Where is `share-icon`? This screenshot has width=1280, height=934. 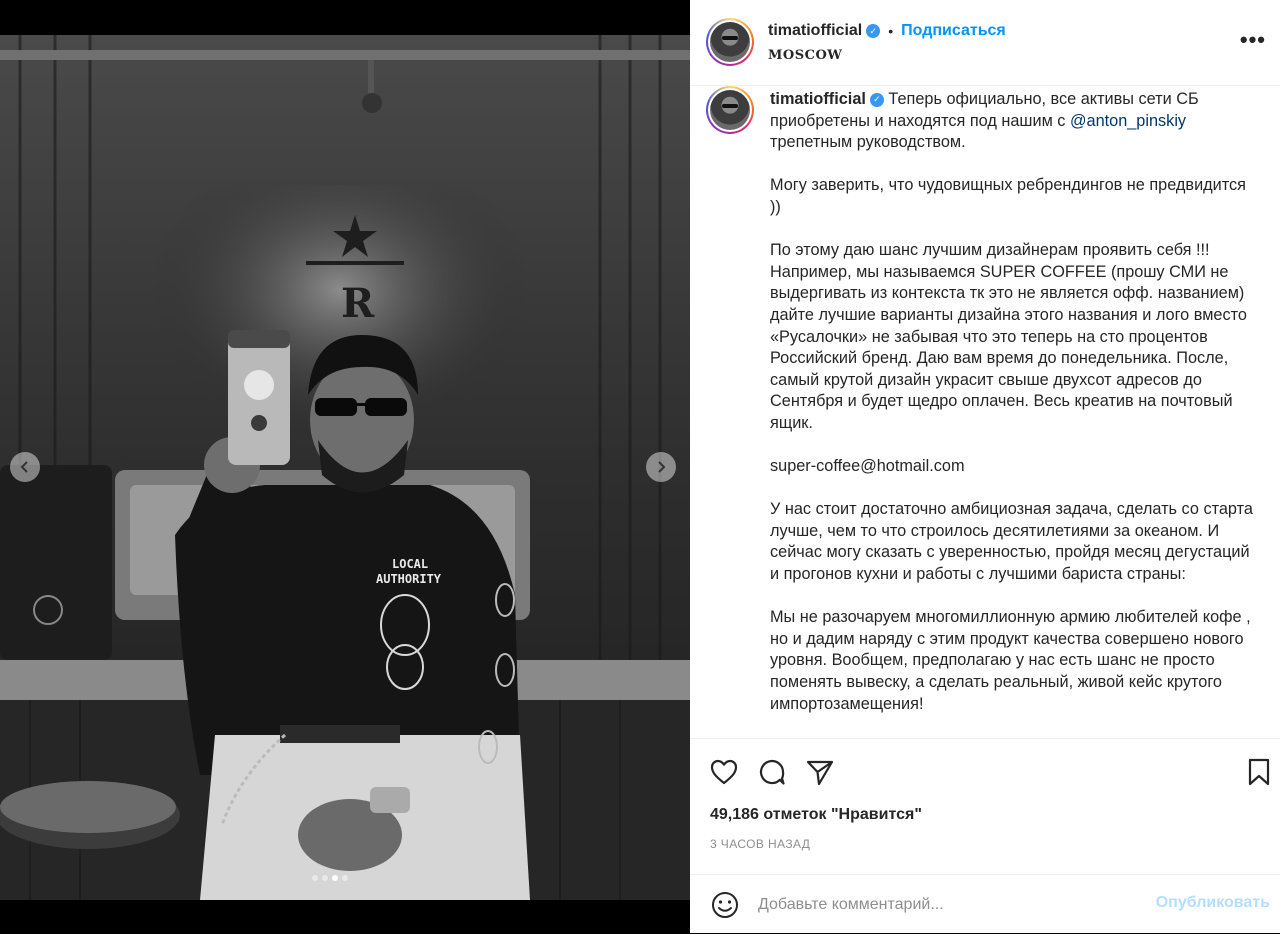 share-icon is located at coordinates (820, 773).